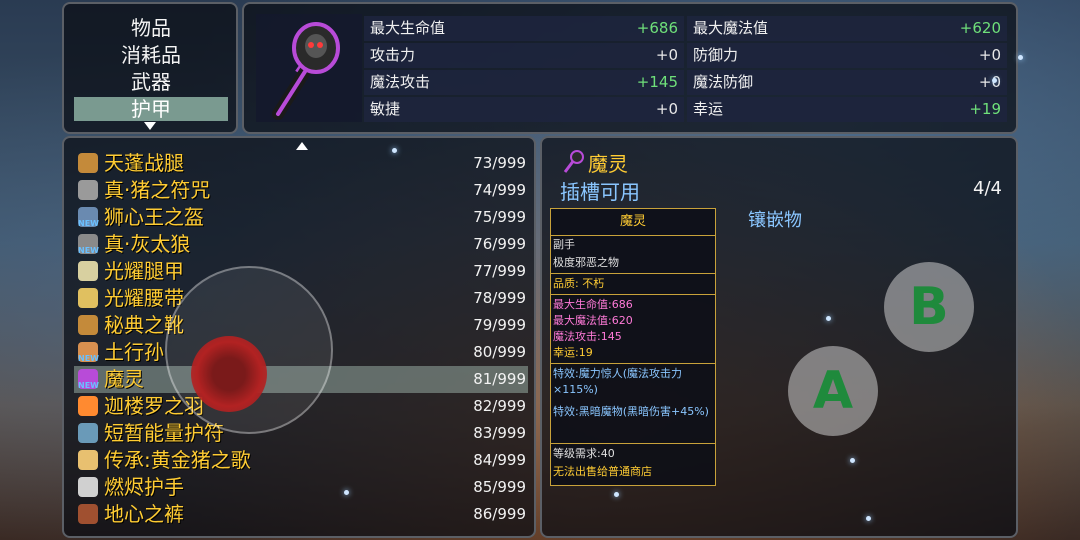 Image resolution: width=1080 pixels, height=540 pixels. What do you see at coordinates (499, 514) in the screenshot?
I see `item-count: 86/999` at bounding box center [499, 514].